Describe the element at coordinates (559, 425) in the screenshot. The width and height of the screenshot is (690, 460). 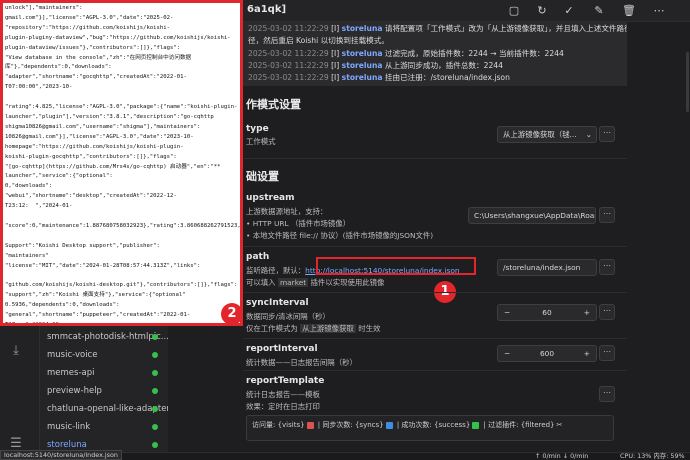
I see `filter-icon: ✂` at that location.